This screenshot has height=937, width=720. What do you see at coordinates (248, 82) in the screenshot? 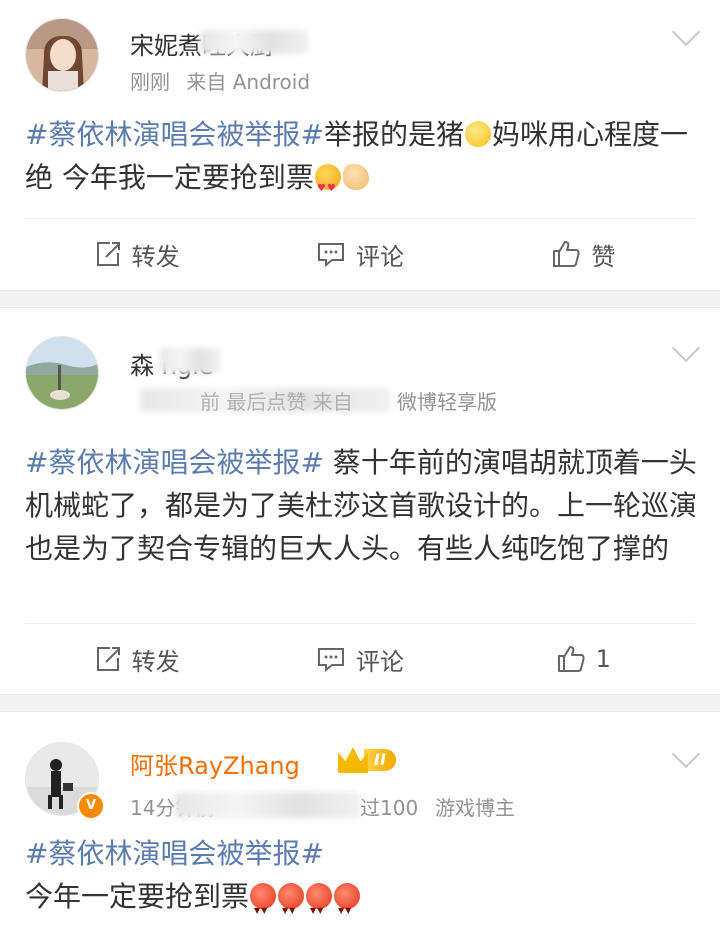
I see `post-source: 来自 Android` at bounding box center [248, 82].